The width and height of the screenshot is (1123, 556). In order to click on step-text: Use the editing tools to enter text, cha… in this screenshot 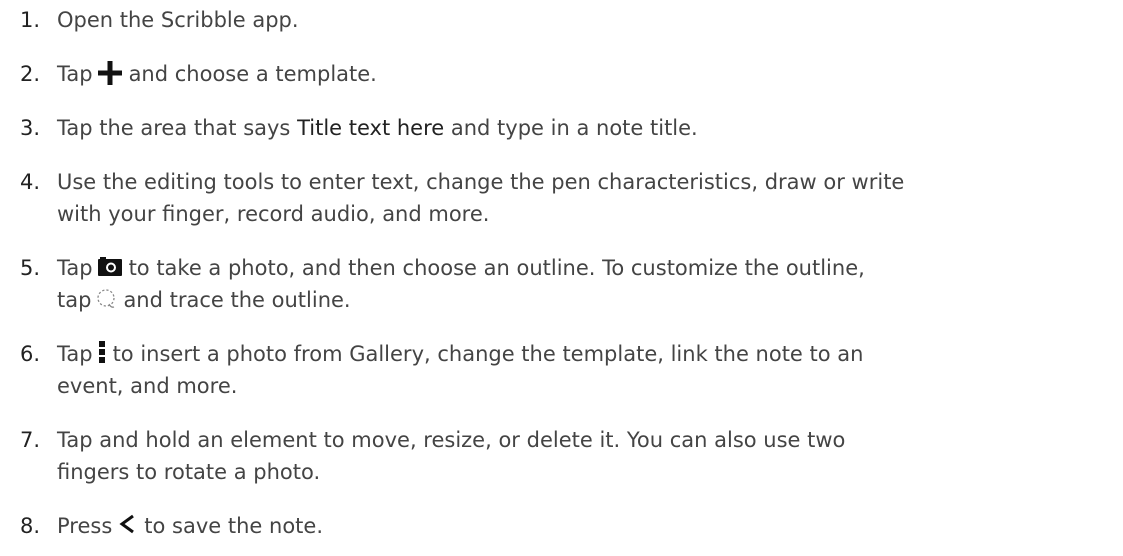, I will do `click(587, 198)`.